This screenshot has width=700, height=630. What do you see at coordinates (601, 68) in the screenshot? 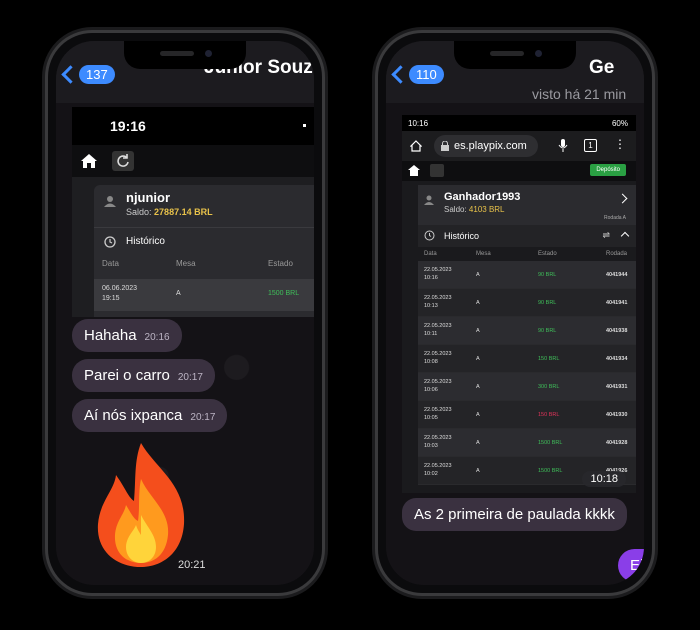
I see `contact-name: Ge` at bounding box center [601, 68].